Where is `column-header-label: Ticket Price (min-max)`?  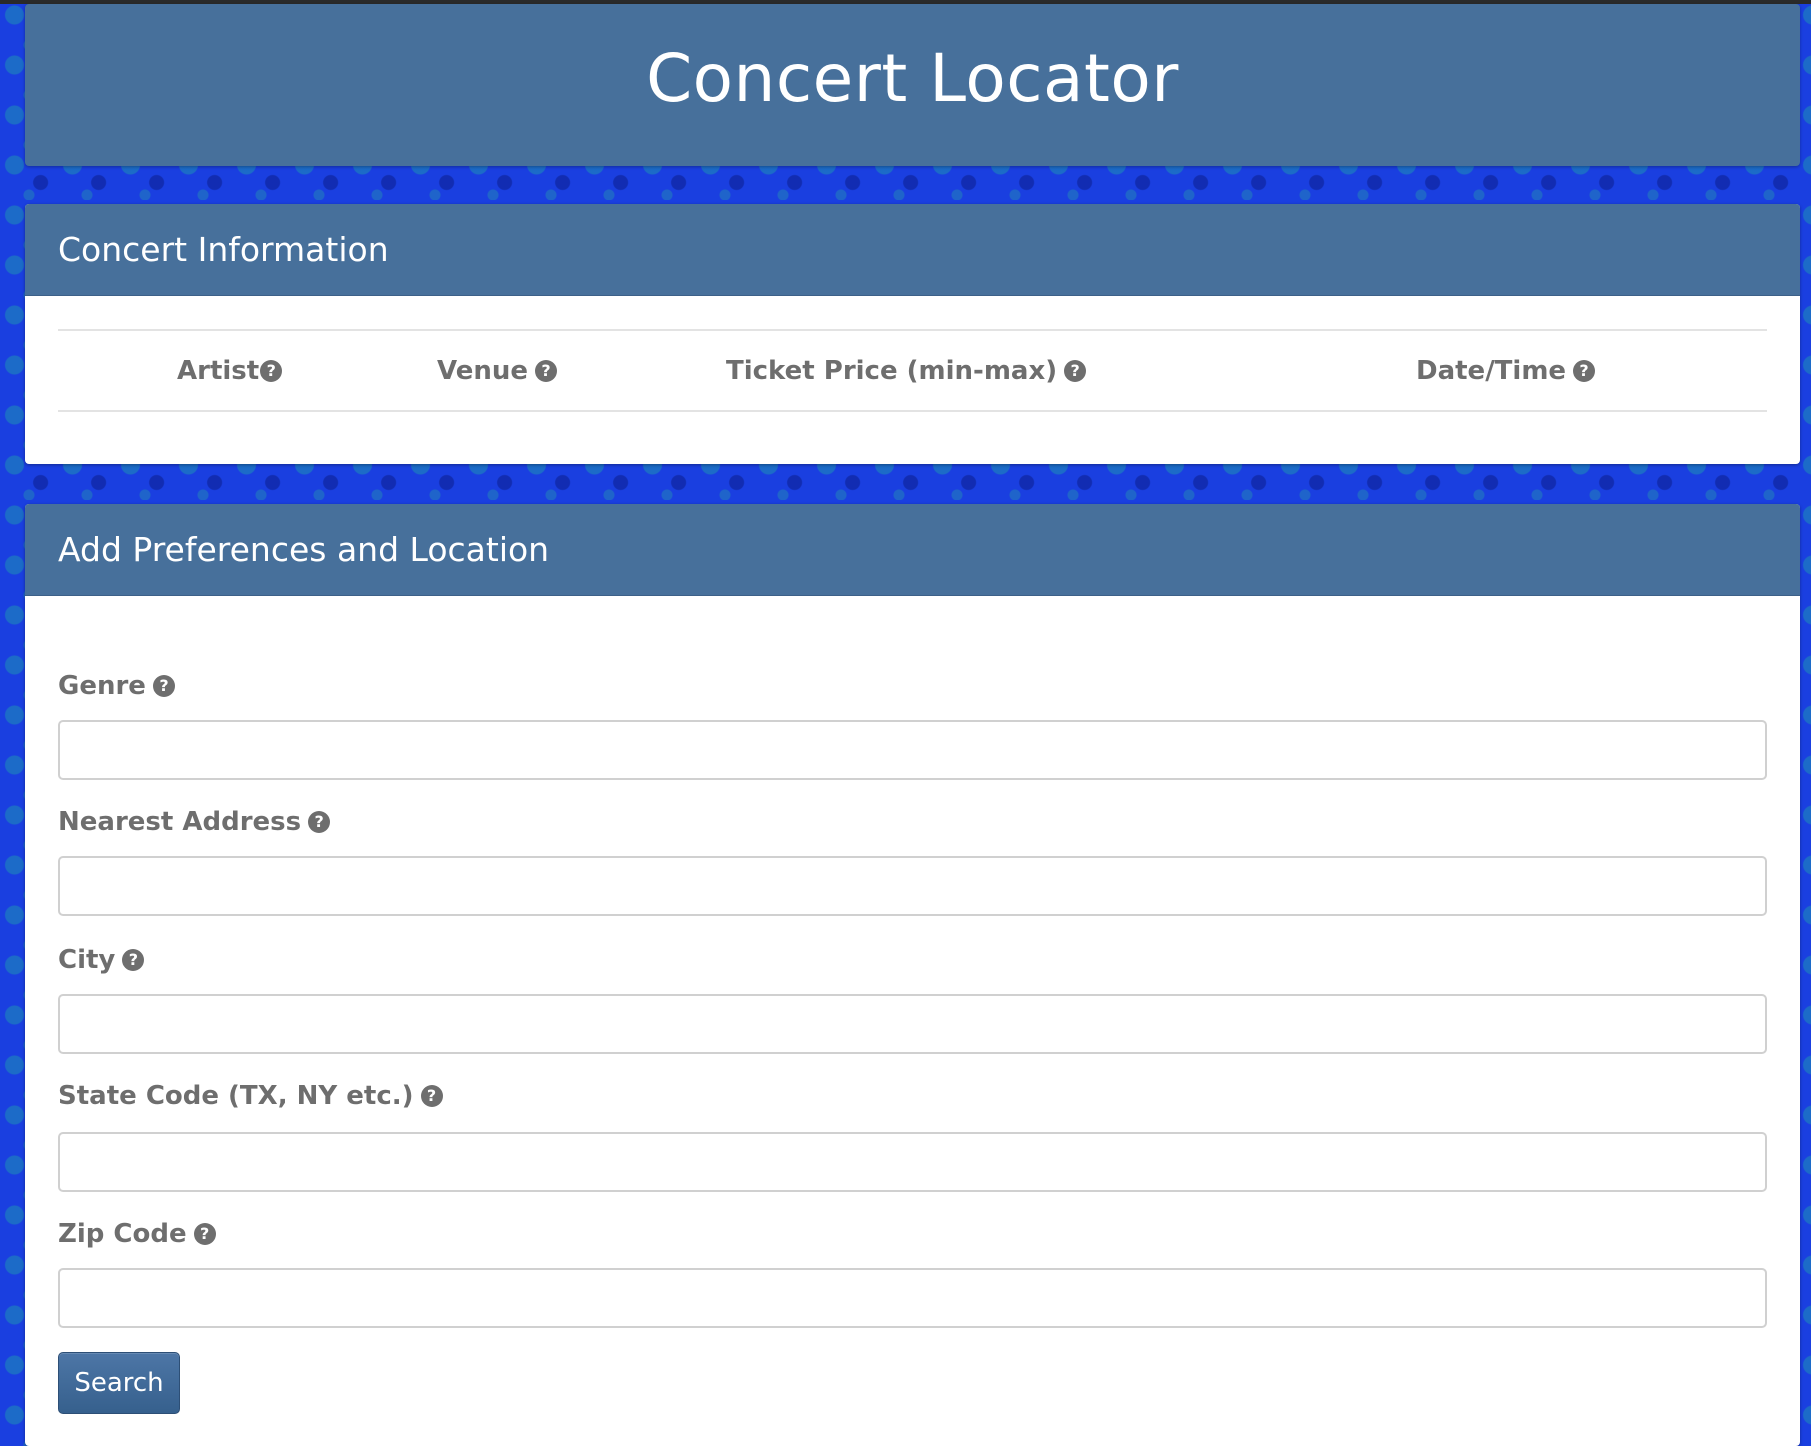 column-header-label: Ticket Price (min-max) is located at coordinates (892, 370).